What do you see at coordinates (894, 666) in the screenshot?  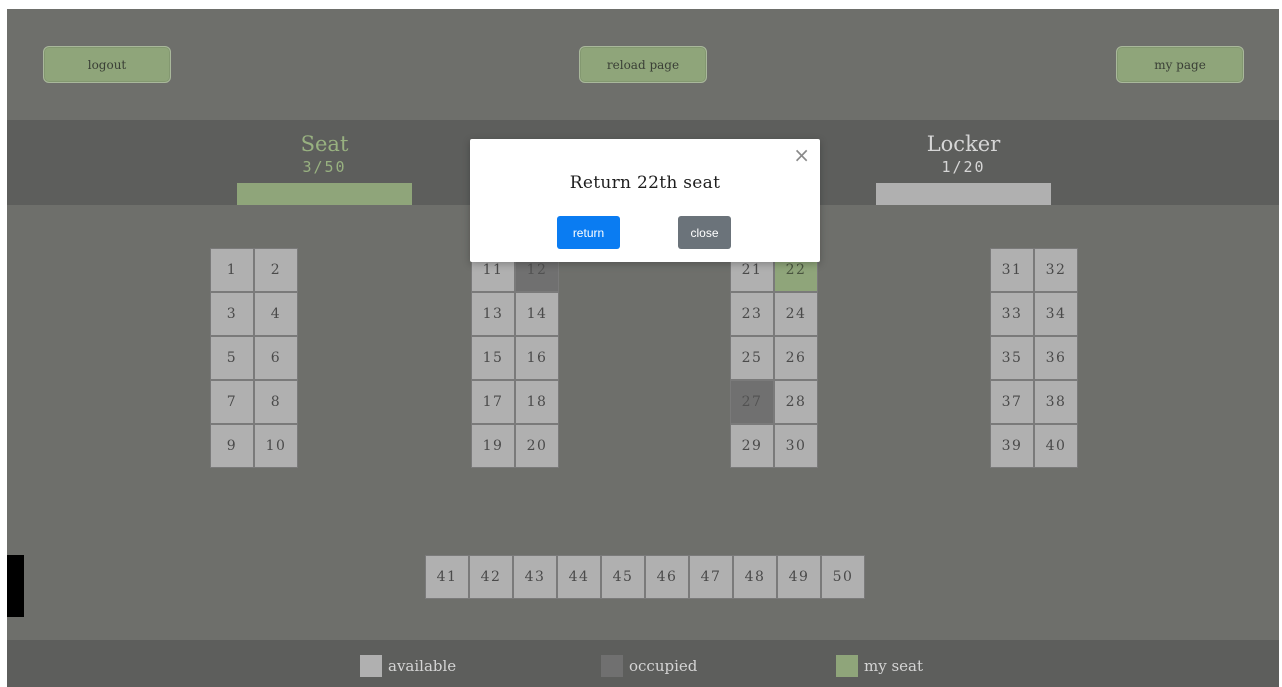 I see `legend-my-seat-label: my seat` at bounding box center [894, 666].